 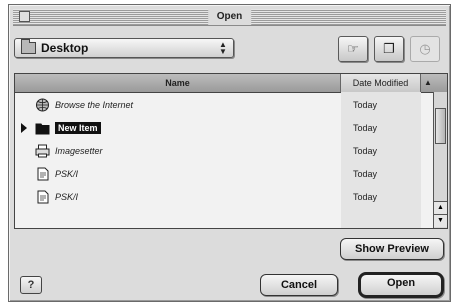 I want to click on help-button: ?, so click(x=31, y=285).